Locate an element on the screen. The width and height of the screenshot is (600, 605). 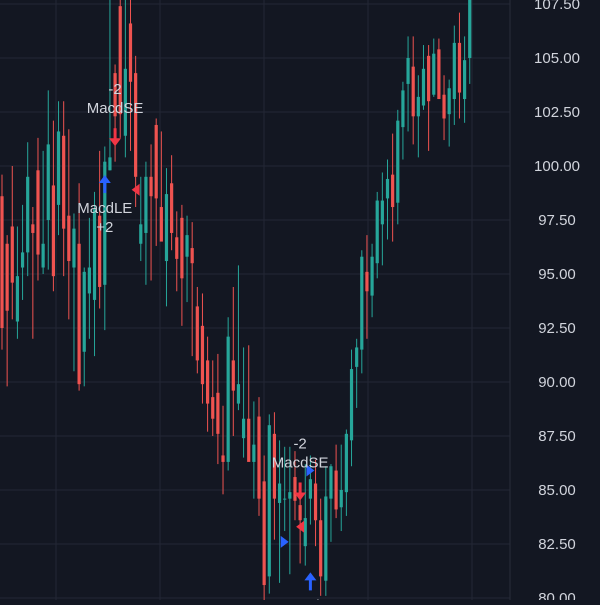
y-tick-label: 82.50 is located at coordinates (557, 544).